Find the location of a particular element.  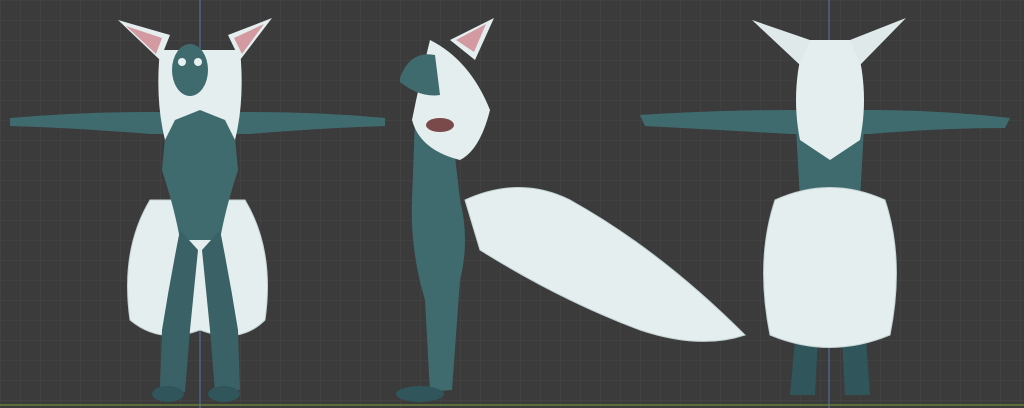

right-foot-front is located at coordinates (224, 394).